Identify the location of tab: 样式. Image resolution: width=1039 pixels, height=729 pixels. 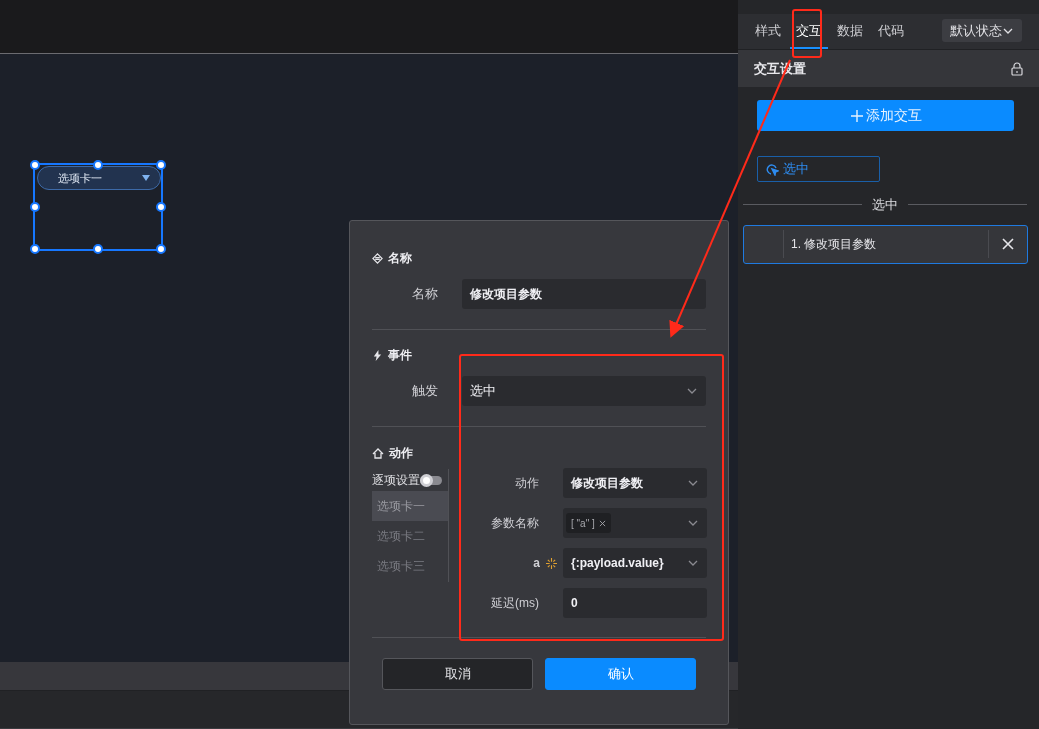
(768, 31).